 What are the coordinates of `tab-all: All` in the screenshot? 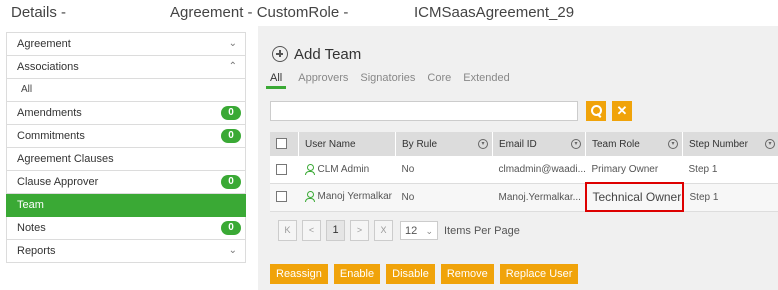 It's located at (276, 80).